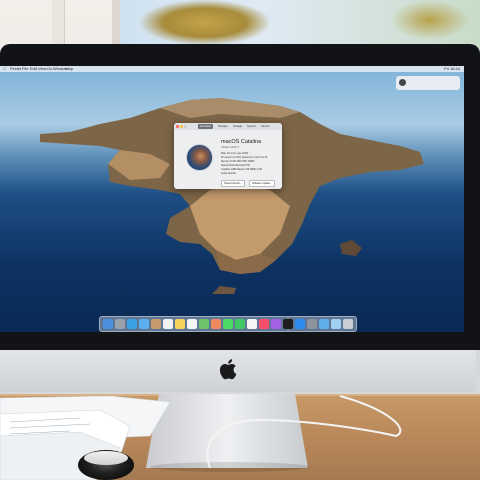  I want to click on notification-app-icon, so click(402, 82).